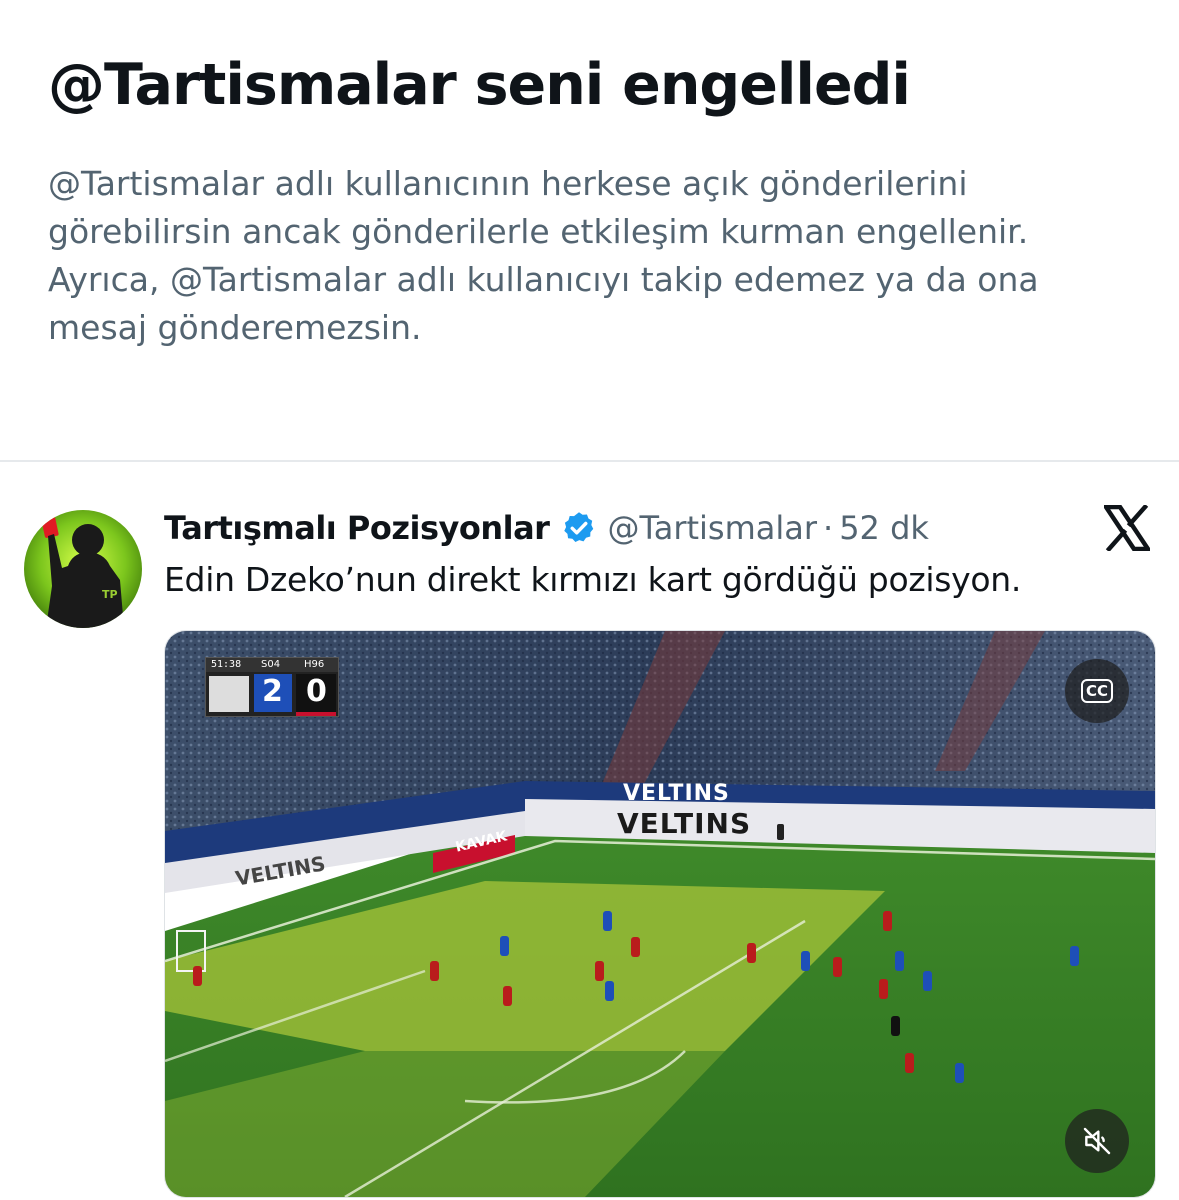 This screenshot has width=1179, height=1200. I want to click on match-clock: 51:38, so click(226, 664).